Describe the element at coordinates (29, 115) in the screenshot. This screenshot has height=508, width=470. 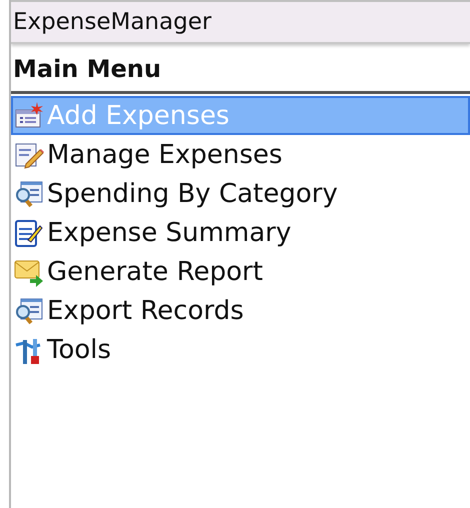
I see `add-form-icon` at that location.